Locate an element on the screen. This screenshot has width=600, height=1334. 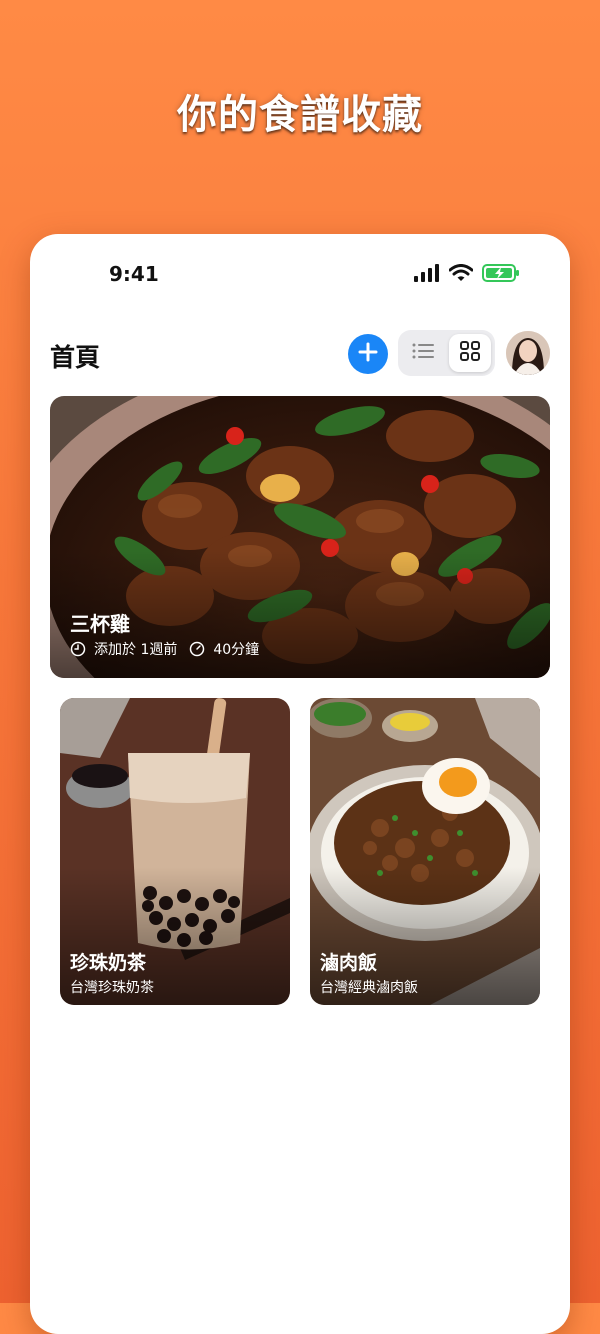
user-avatar is located at coordinates (528, 353).